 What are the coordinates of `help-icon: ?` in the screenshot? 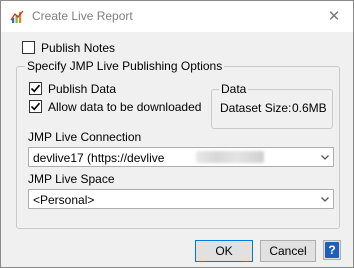 It's located at (332, 250).